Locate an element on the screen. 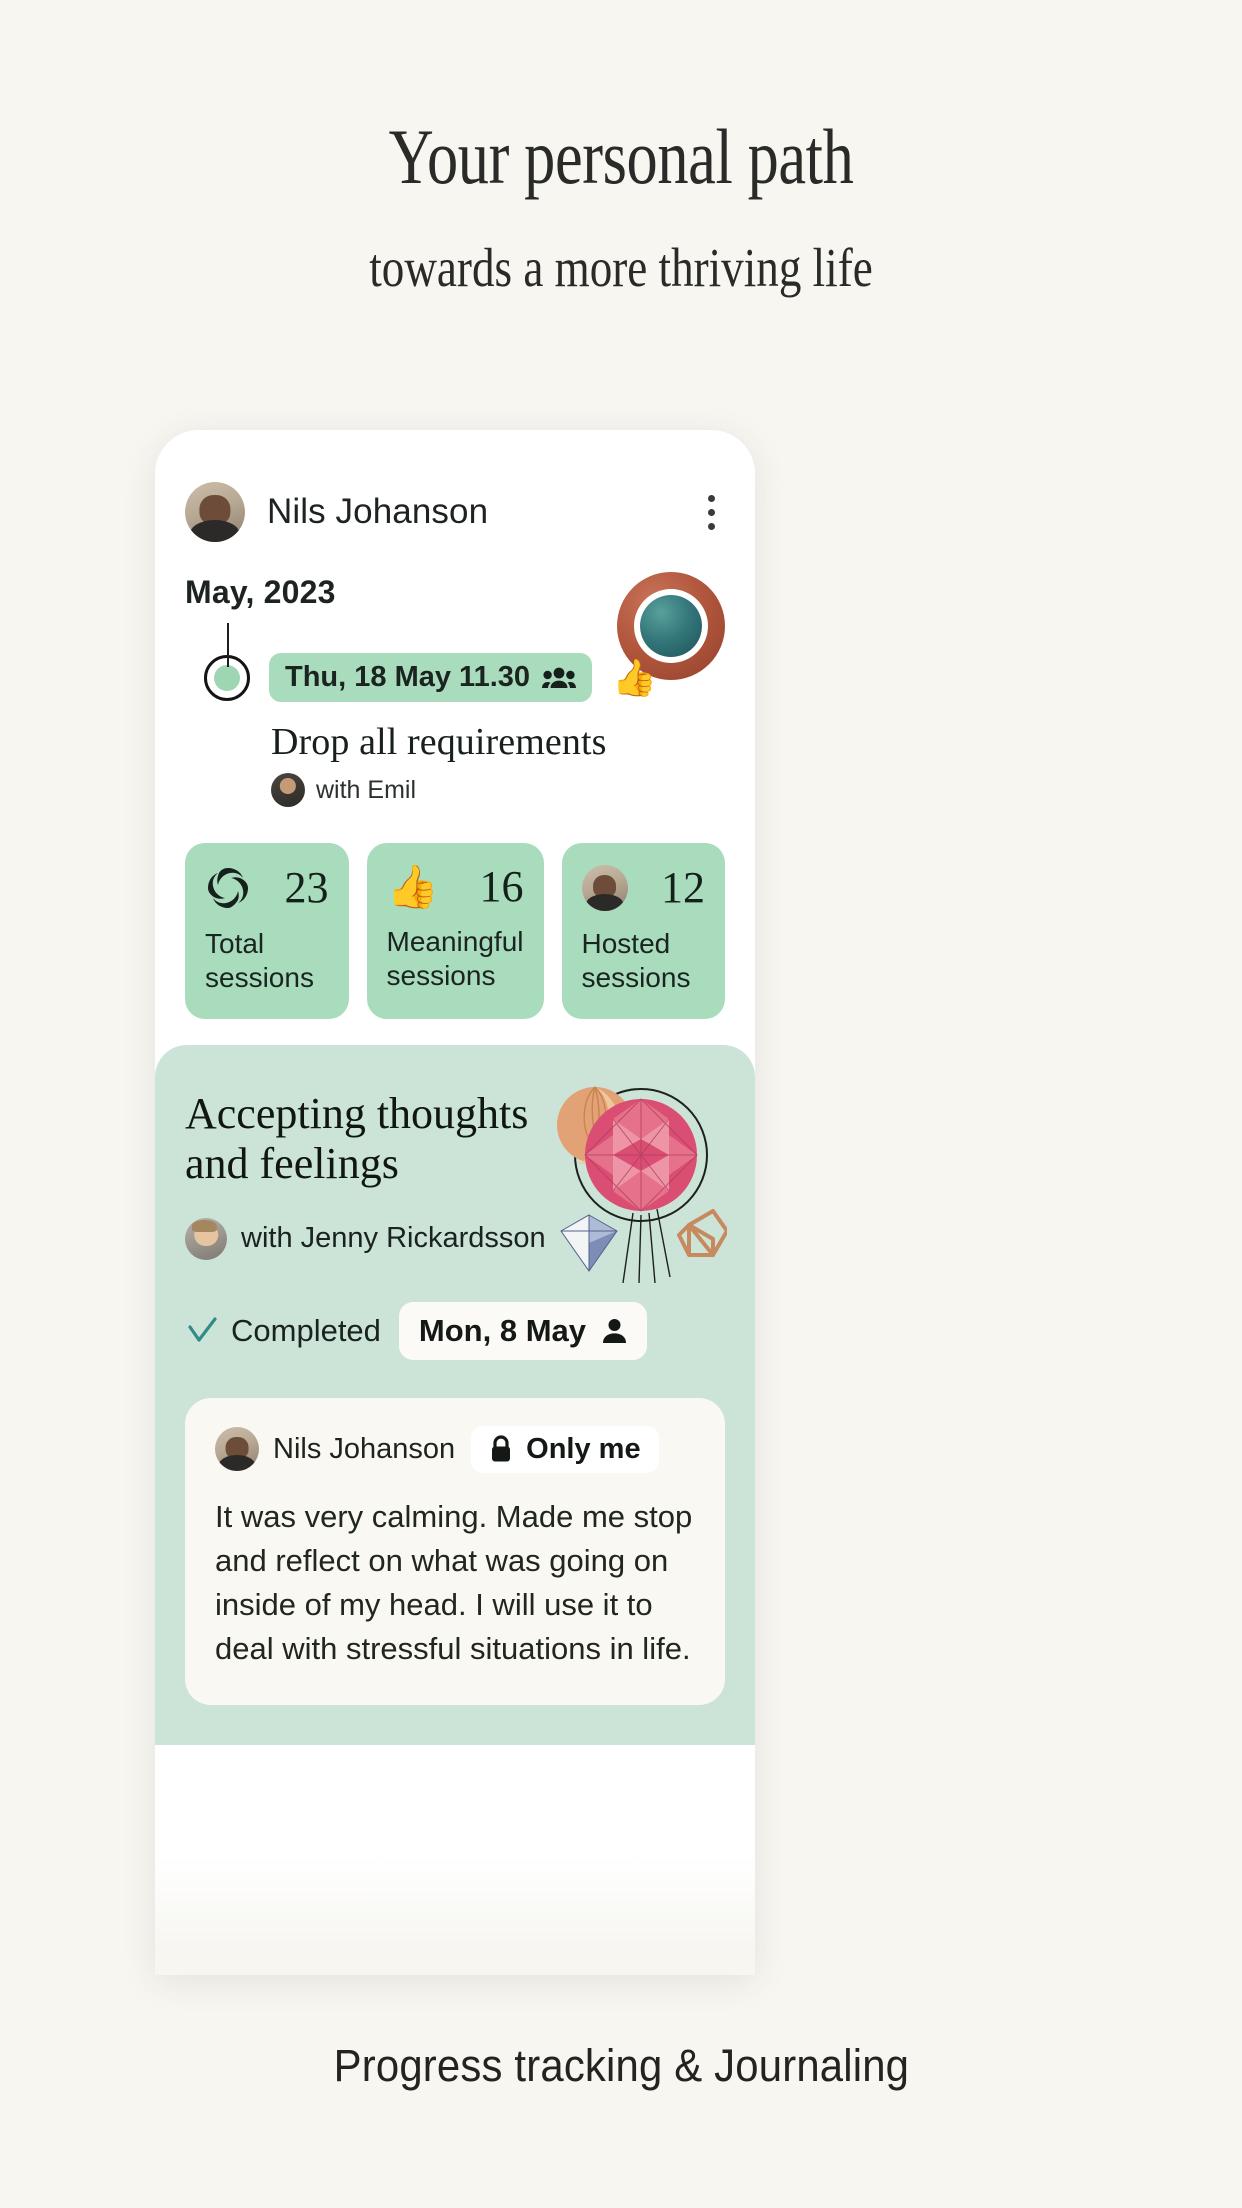 This screenshot has height=2208, width=1242. swirl-logo-icon is located at coordinates (228, 888).